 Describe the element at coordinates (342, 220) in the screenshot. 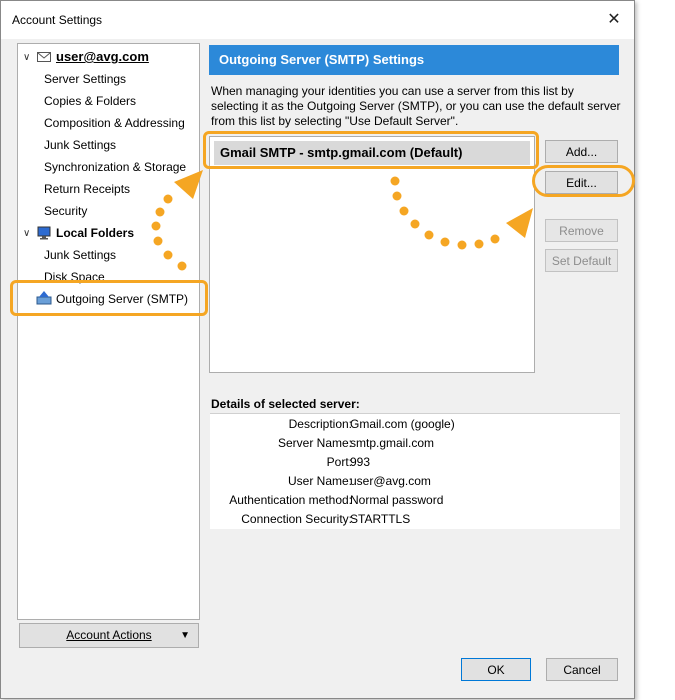

I see `tutorial-arrows` at that location.